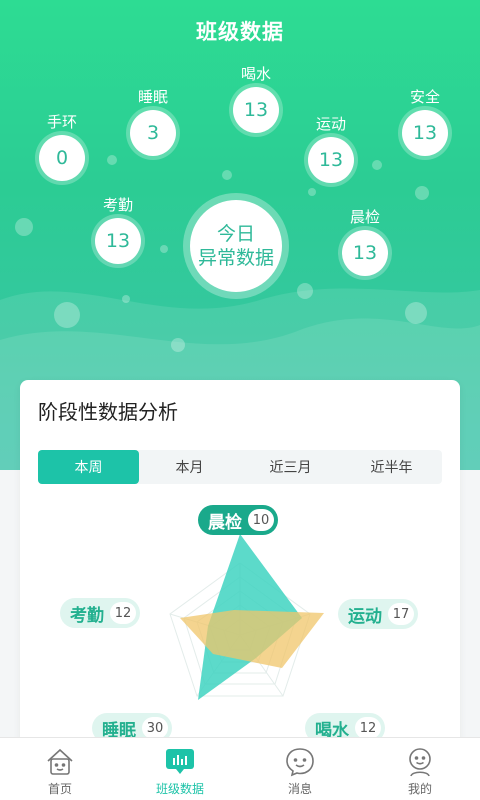 Image resolution: width=480 pixels, height=800 pixels. I want to click on tabbar-item-messages: 消息, so click(300, 769).